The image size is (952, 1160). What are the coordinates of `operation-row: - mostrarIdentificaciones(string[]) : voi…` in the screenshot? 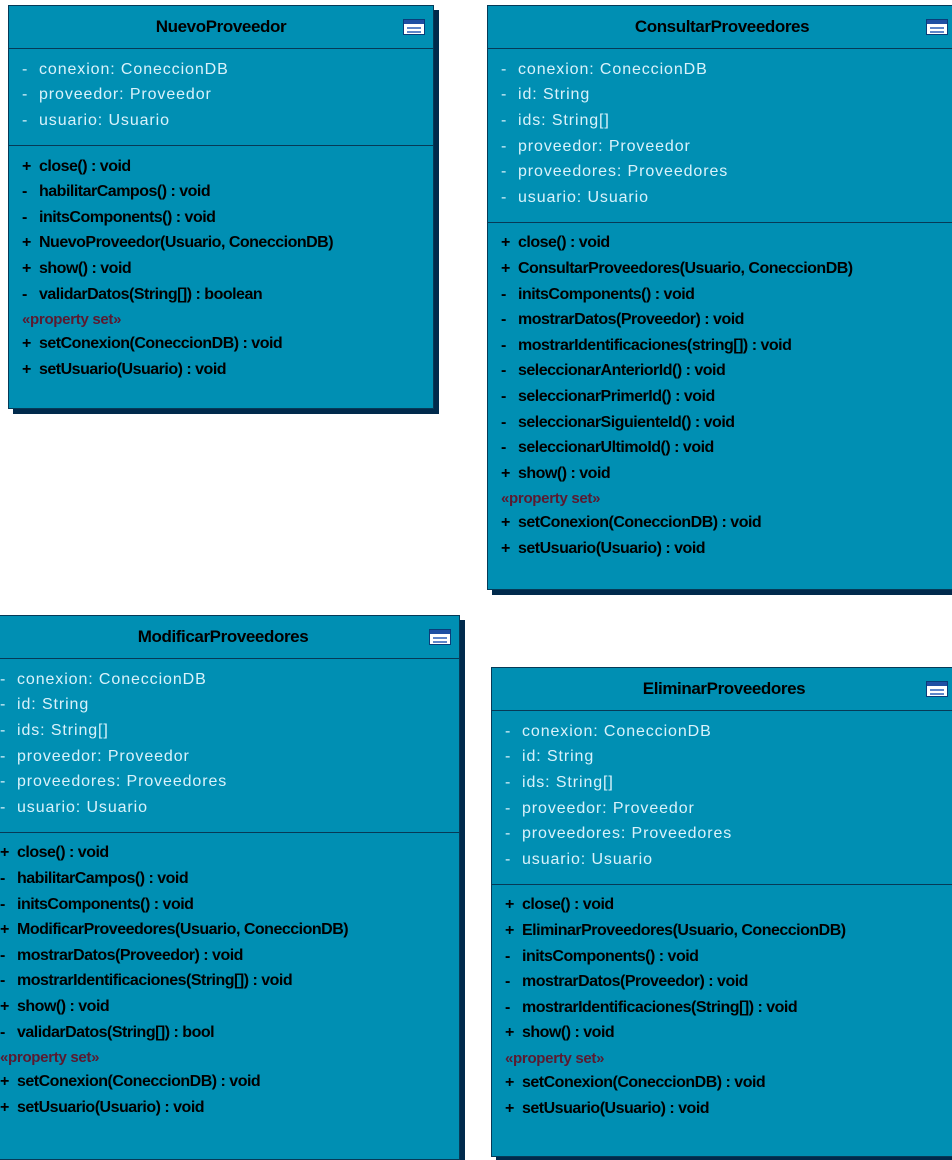 It's located at (720, 346).